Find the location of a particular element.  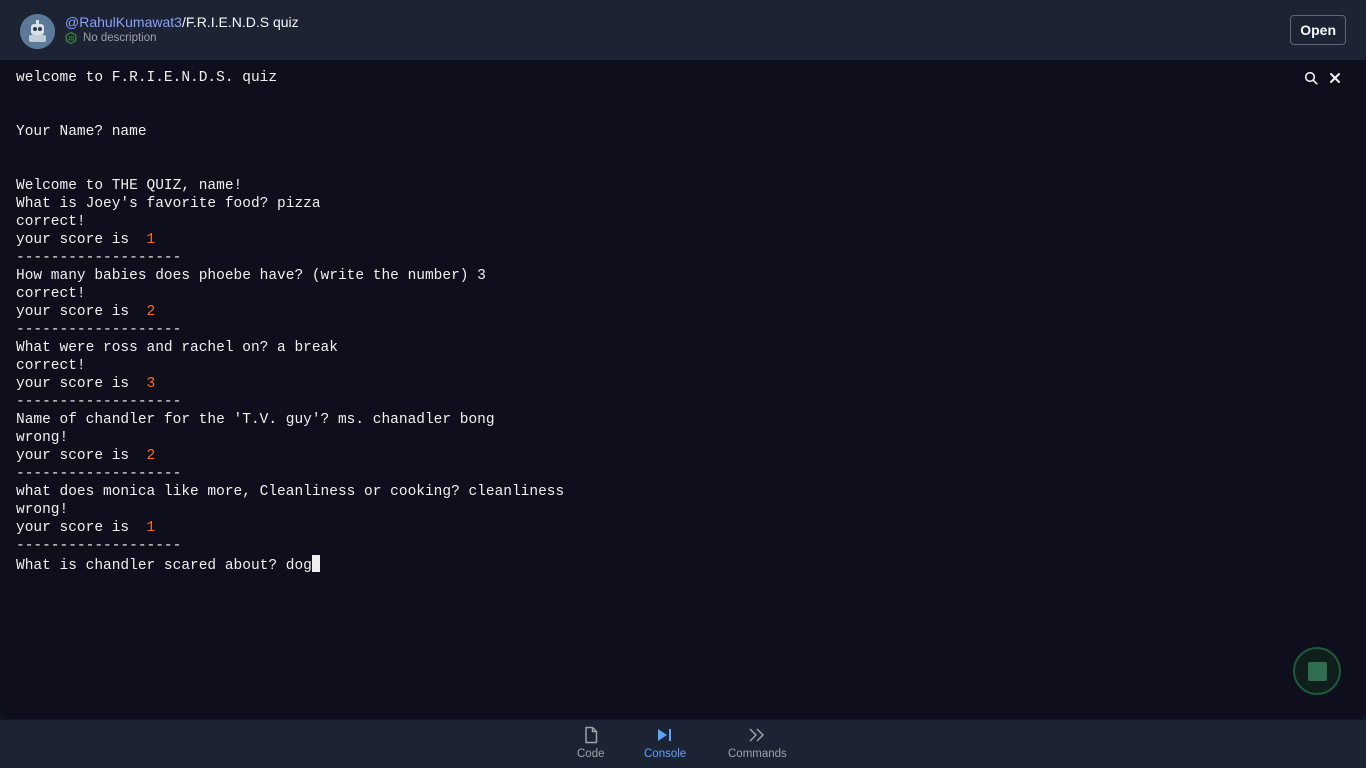

nav-console: Console is located at coordinates (665, 743).